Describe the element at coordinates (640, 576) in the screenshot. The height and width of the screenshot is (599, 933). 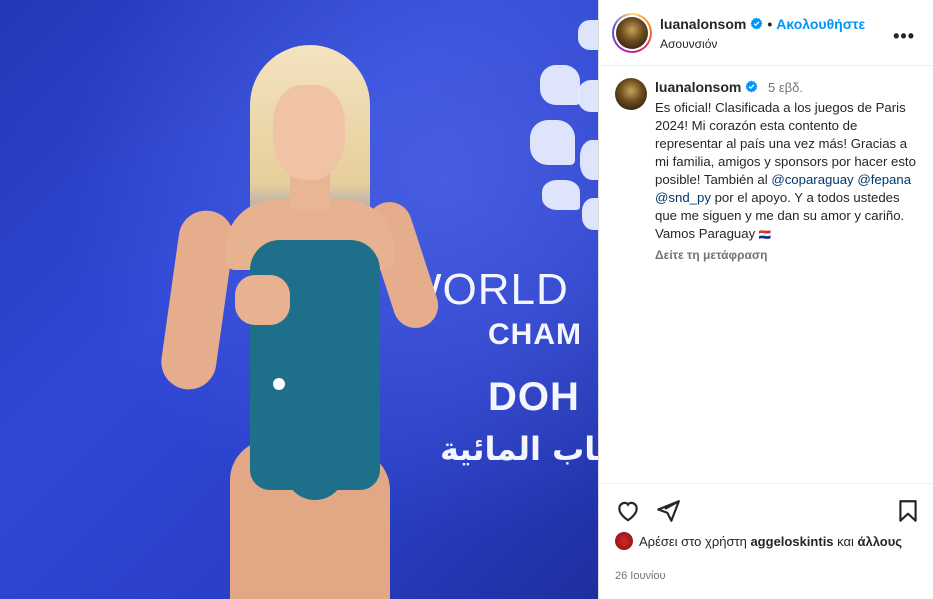
I see `post-date: 26 Ιουνίου` at that location.